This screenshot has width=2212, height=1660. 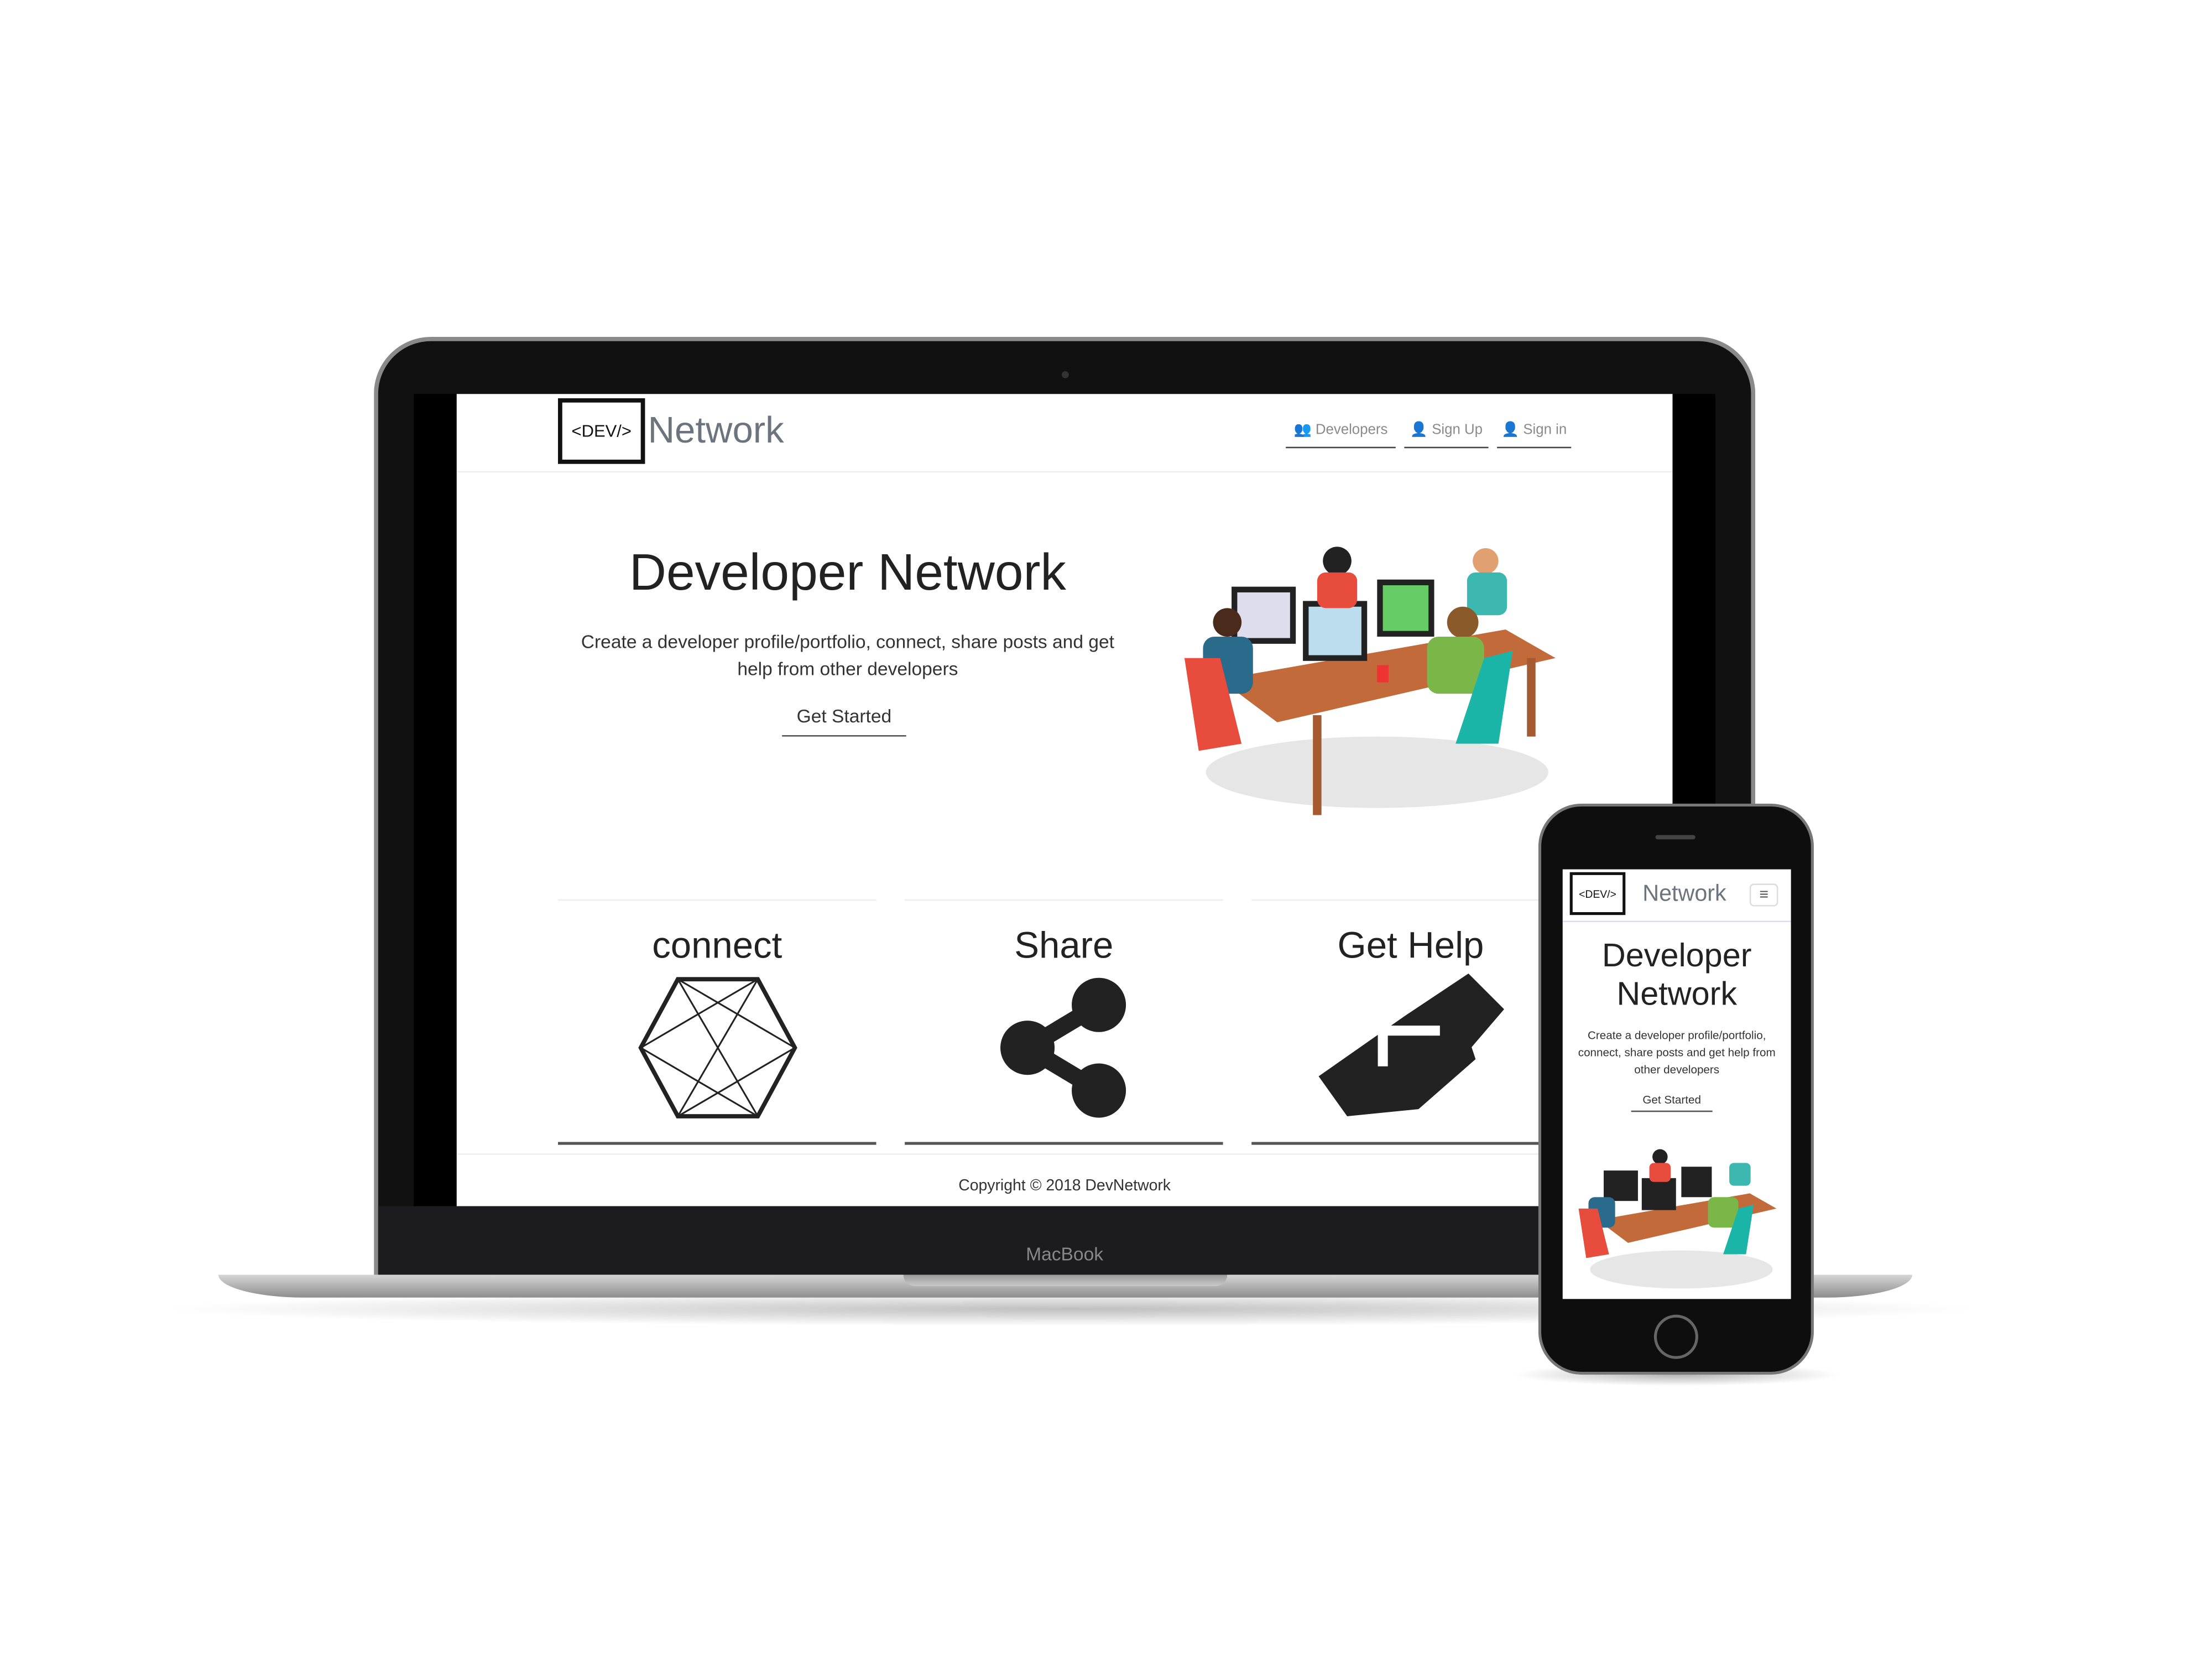 I want to click on logo: <DEV/>, so click(x=602, y=431).